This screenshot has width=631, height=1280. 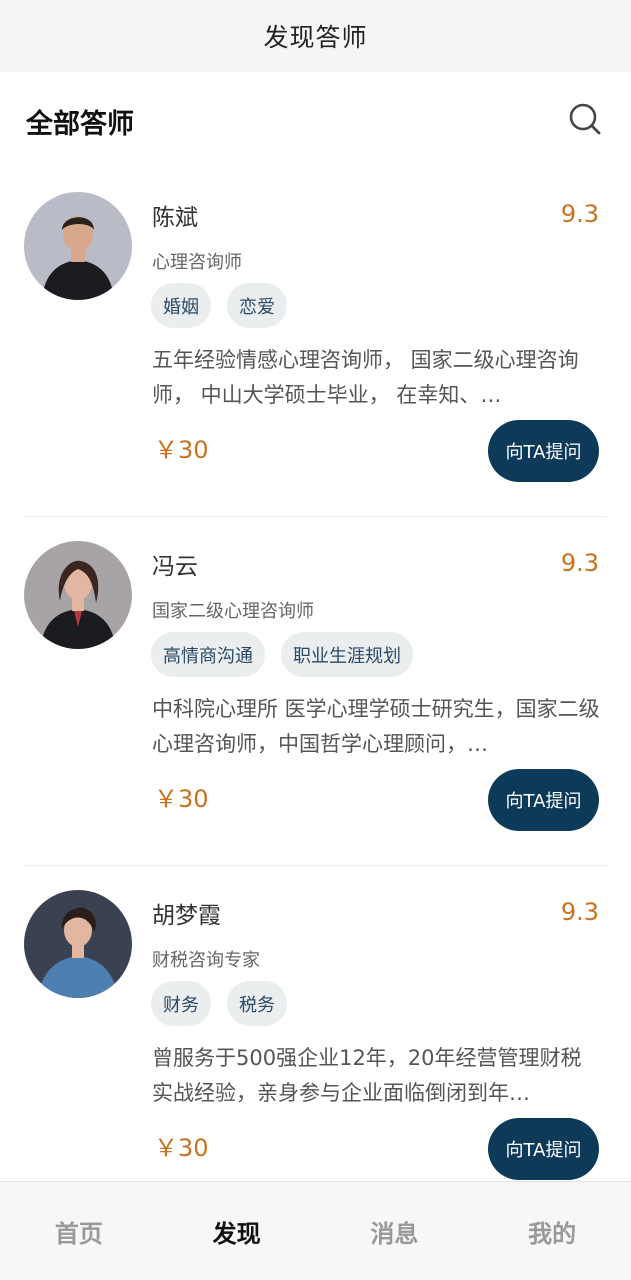 I want to click on tab-mine: 我的, so click(x=552, y=1231).